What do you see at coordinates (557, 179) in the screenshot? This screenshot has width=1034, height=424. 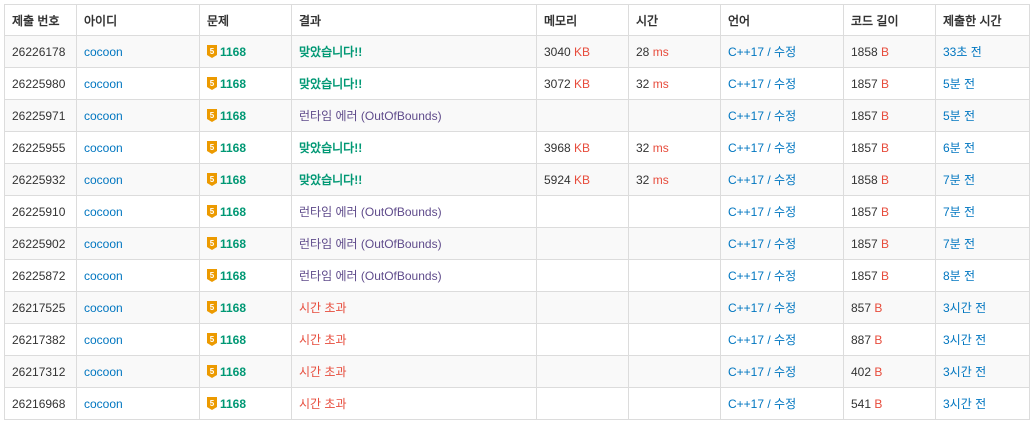 I see `memory-value: 5924` at bounding box center [557, 179].